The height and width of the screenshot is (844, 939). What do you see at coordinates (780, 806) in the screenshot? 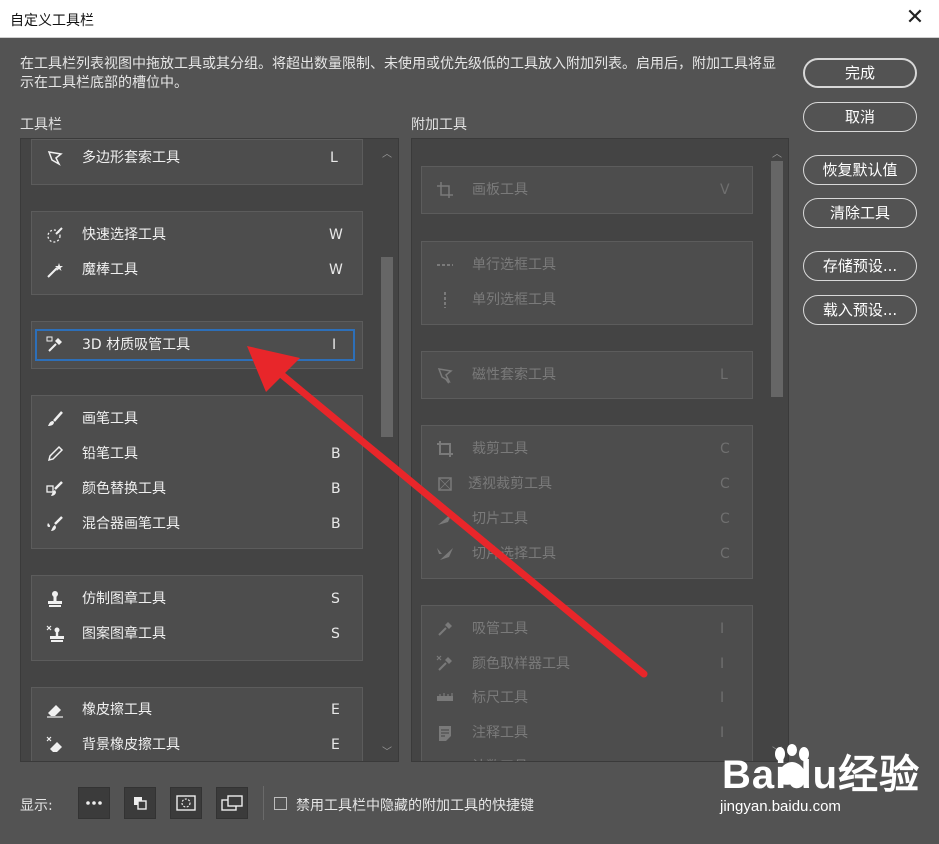
I see `watermark-url: jingyan.baidu.com` at bounding box center [780, 806].